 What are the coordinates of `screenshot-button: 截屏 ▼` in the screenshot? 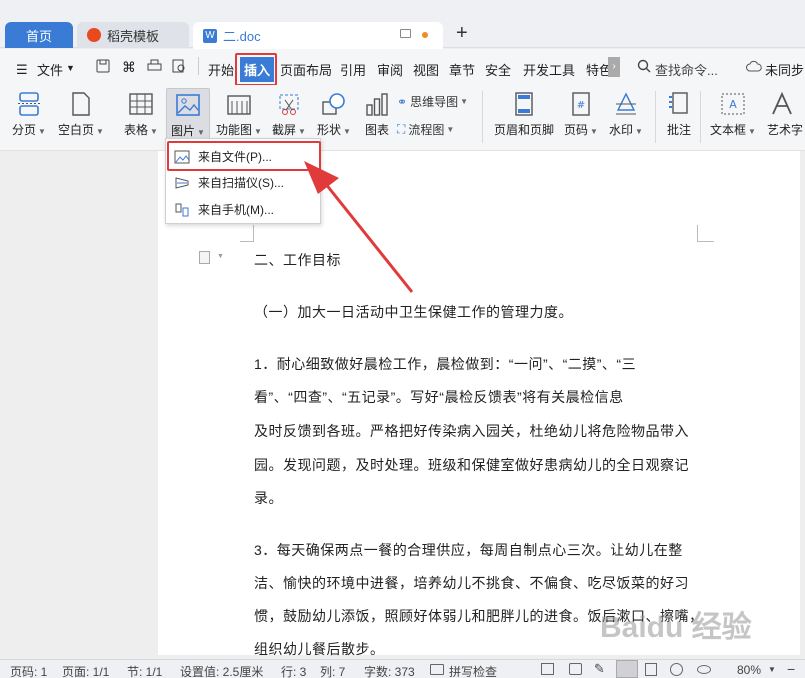 It's located at (289, 114).